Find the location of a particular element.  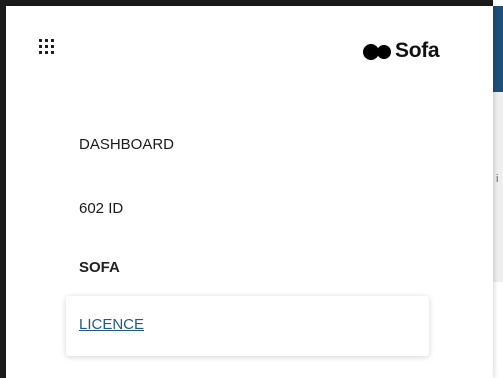

sofa-logo: Sofa is located at coordinates (400, 51).